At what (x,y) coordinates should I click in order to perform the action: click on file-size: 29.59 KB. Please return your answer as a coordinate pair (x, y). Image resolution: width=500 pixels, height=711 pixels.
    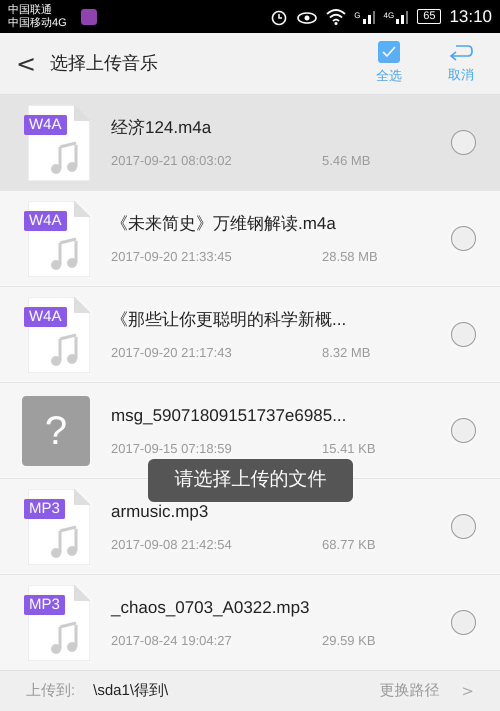
    Looking at the image, I should click on (349, 641).